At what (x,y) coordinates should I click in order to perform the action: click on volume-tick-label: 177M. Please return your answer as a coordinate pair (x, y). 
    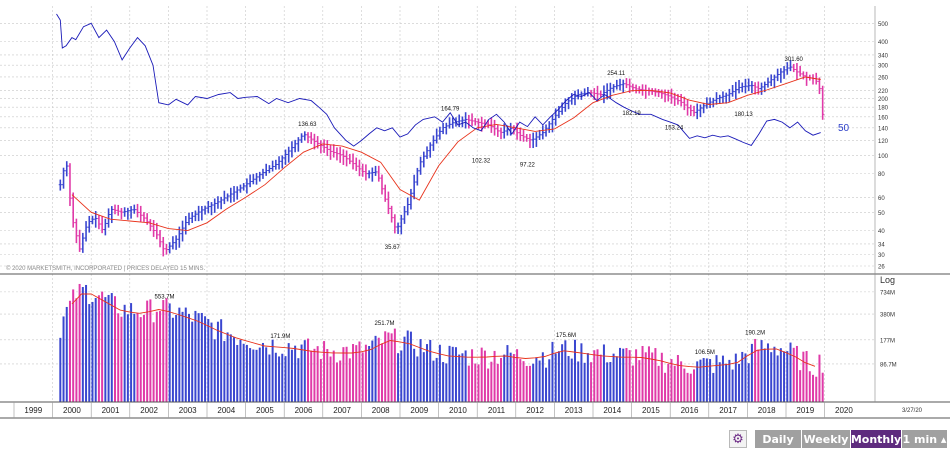
    Looking at the image, I should click on (887, 341).